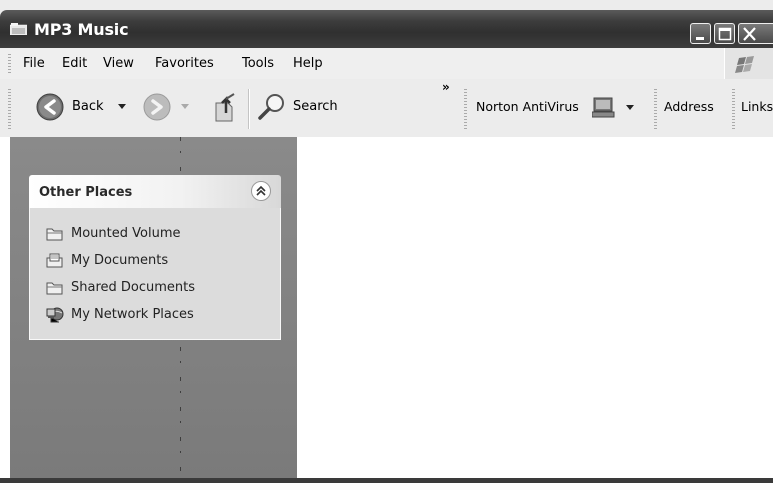 The width and height of the screenshot is (773, 483). I want to click on menu-tools: Tools, so click(258, 63).